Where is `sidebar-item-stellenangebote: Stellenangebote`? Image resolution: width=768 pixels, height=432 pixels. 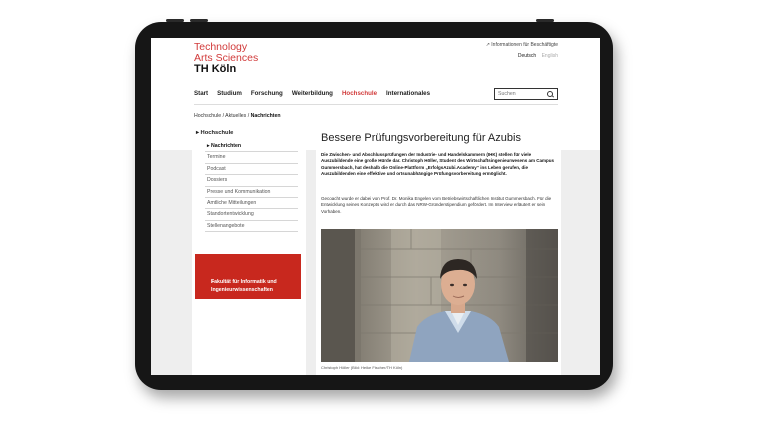 sidebar-item-stellenangebote: Stellenangebote is located at coordinates (251, 227).